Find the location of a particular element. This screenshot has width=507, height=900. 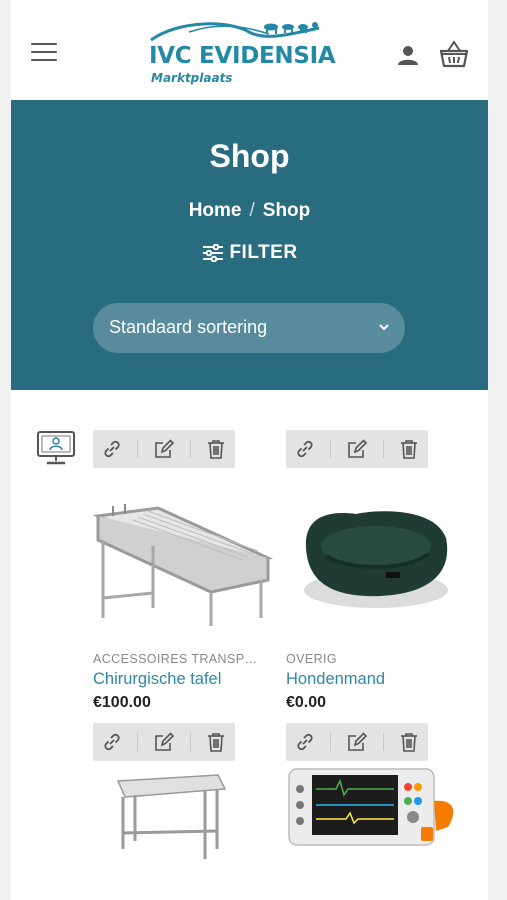

logo-title: IVC EVIDENSIA is located at coordinates (242, 56).